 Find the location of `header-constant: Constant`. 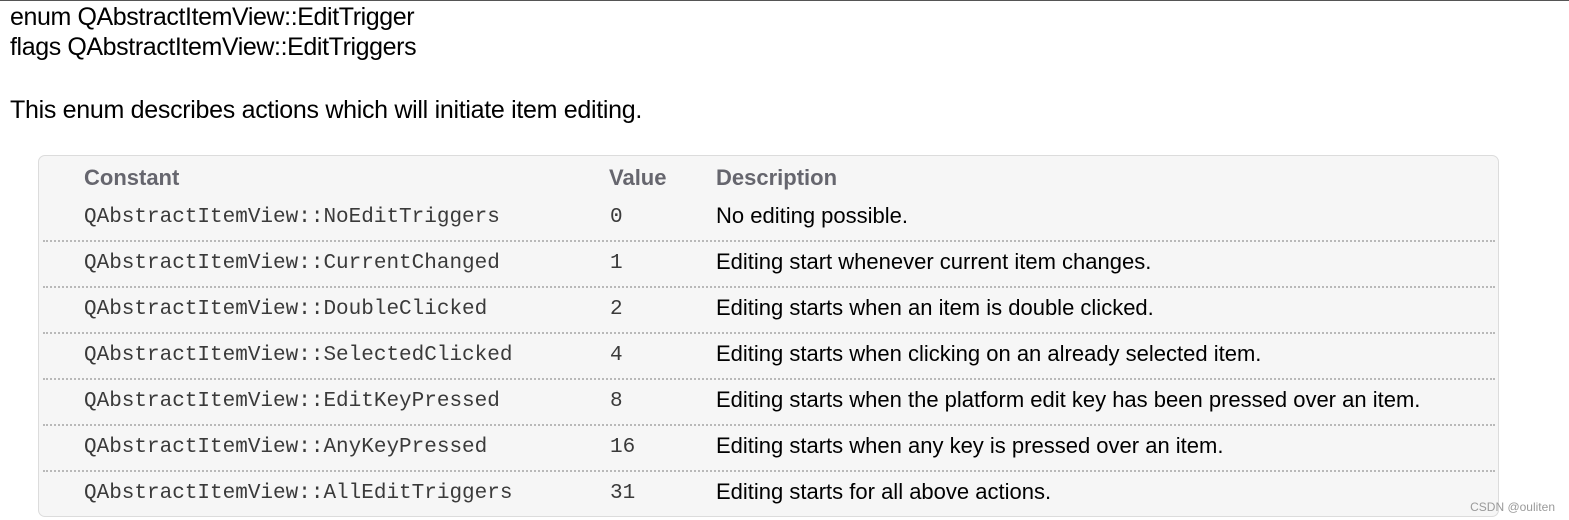

header-constant: Constant is located at coordinates (132, 177).